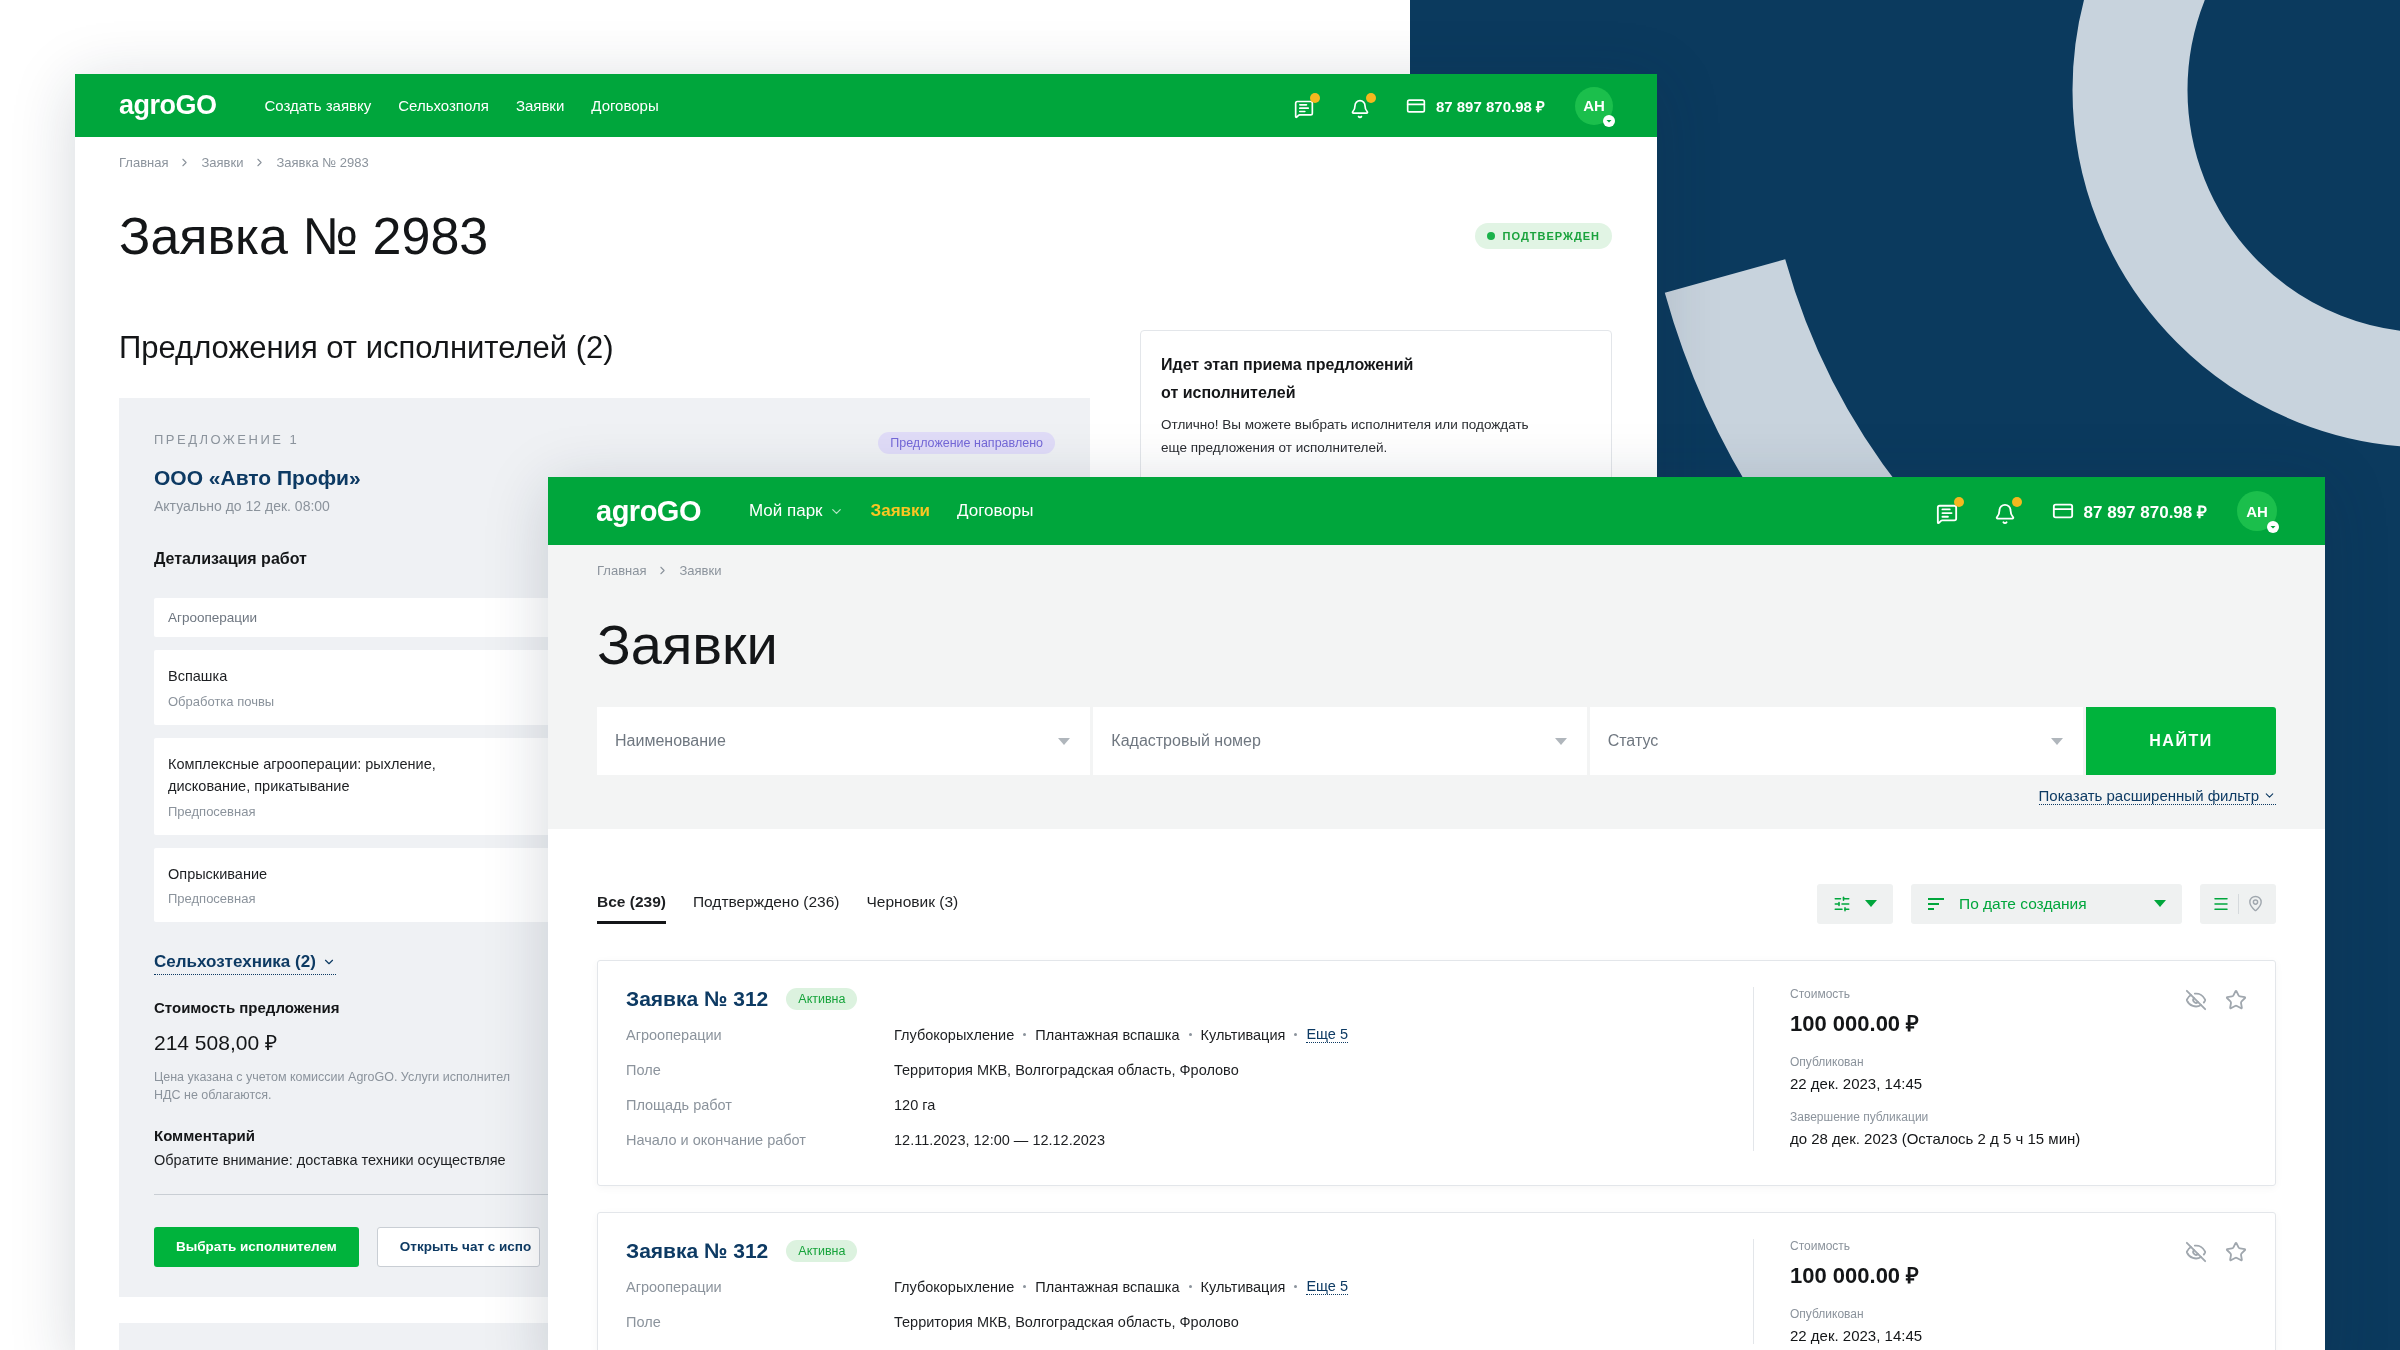 Image resolution: width=2400 pixels, height=1350 pixels. Describe the element at coordinates (245, 964) in the screenshot. I see `machinery-link: Сельхозтехника (2)` at that location.